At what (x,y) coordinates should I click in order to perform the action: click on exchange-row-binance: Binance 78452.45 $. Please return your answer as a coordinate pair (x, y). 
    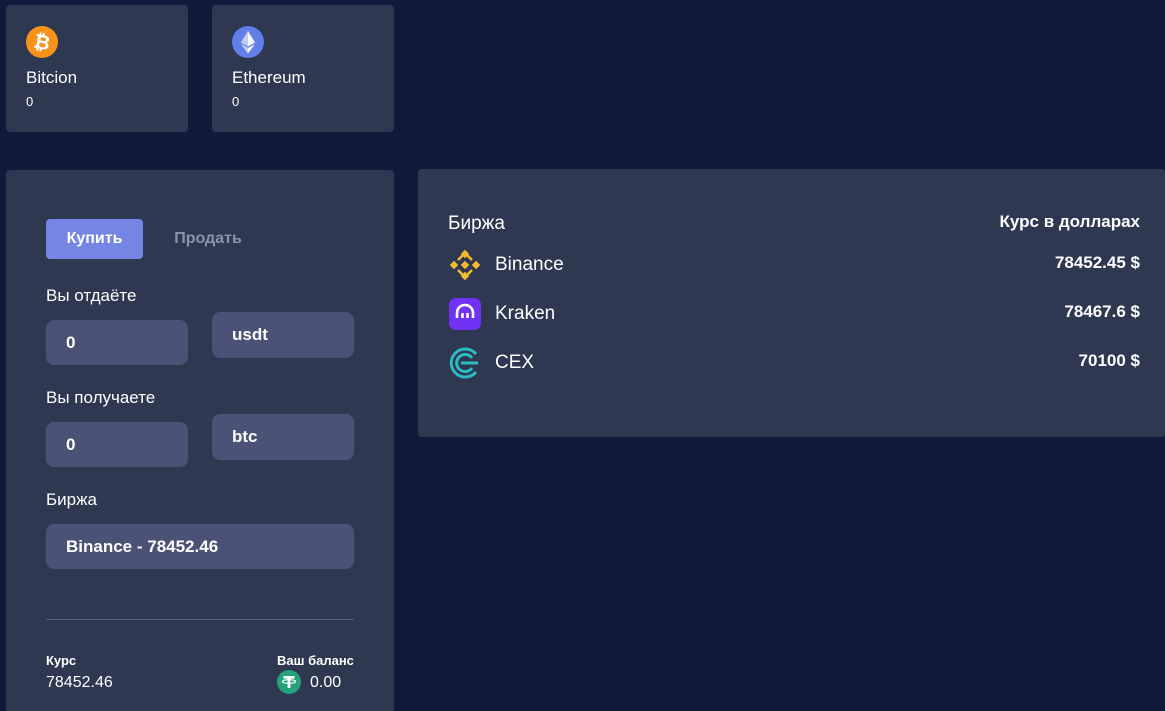
    Looking at the image, I should click on (791, 265).